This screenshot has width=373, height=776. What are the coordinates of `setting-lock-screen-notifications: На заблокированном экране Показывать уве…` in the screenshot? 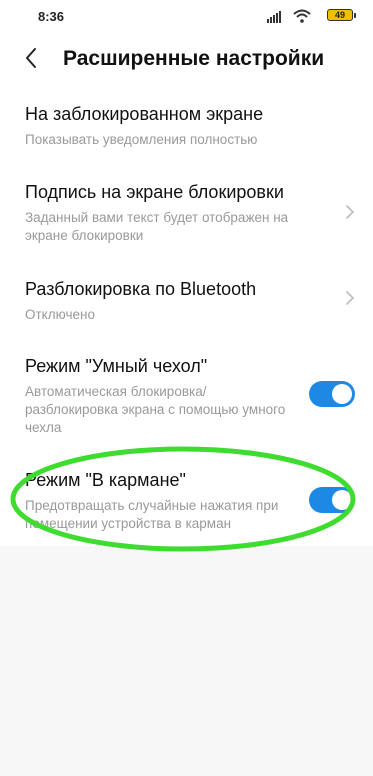 It's located at (186, 129).